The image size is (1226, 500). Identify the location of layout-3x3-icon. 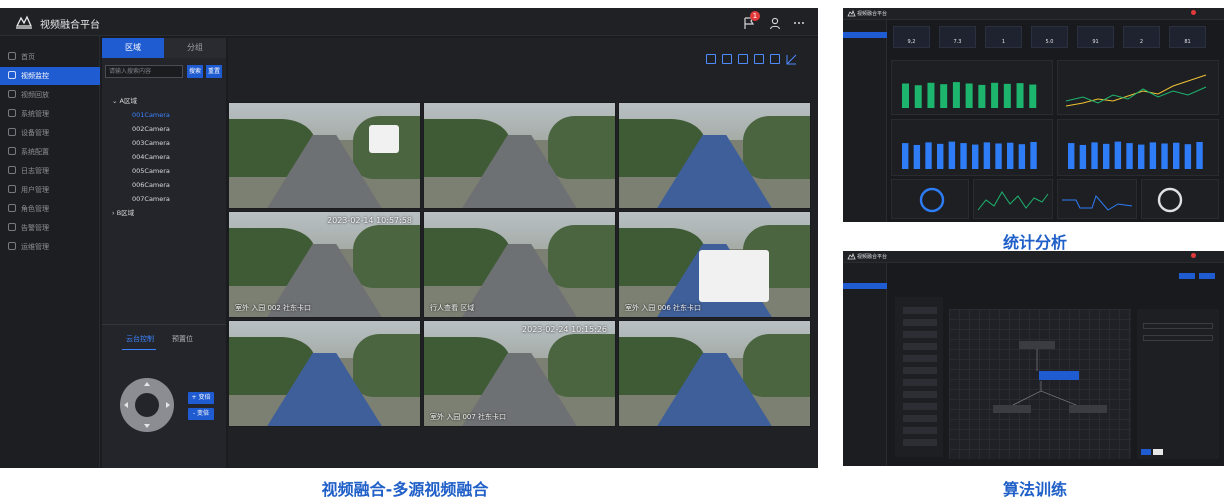
(743, 59).